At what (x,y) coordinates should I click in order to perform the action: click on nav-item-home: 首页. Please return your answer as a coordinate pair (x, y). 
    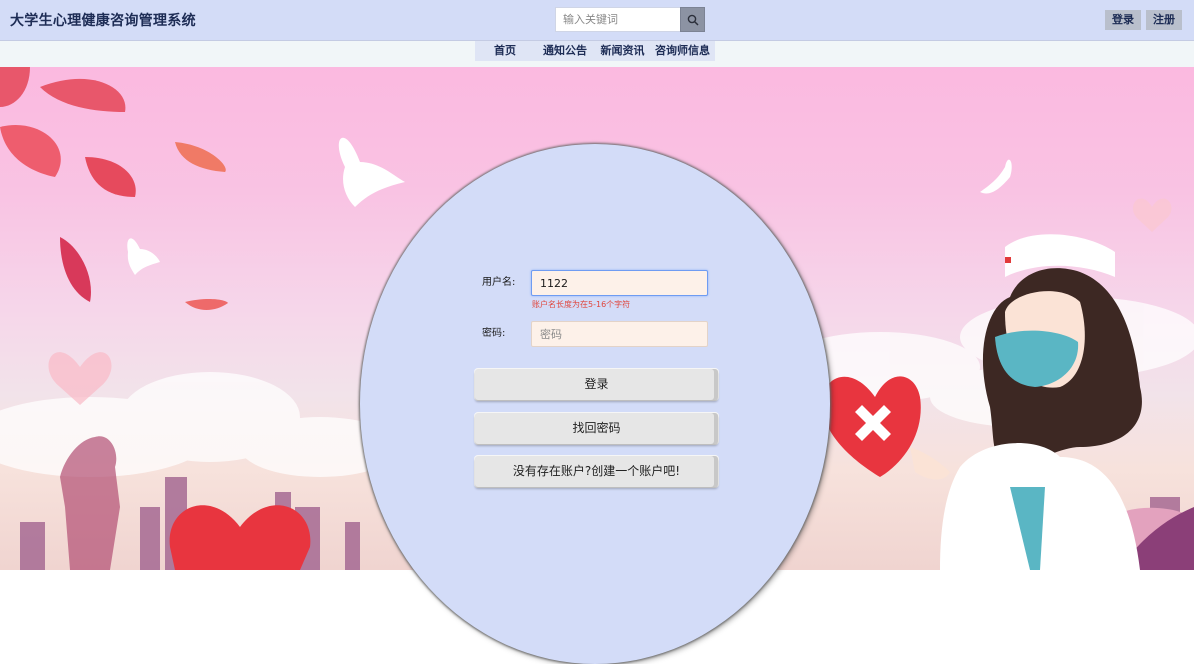
    Looking at the image, I should click on (505, 51).